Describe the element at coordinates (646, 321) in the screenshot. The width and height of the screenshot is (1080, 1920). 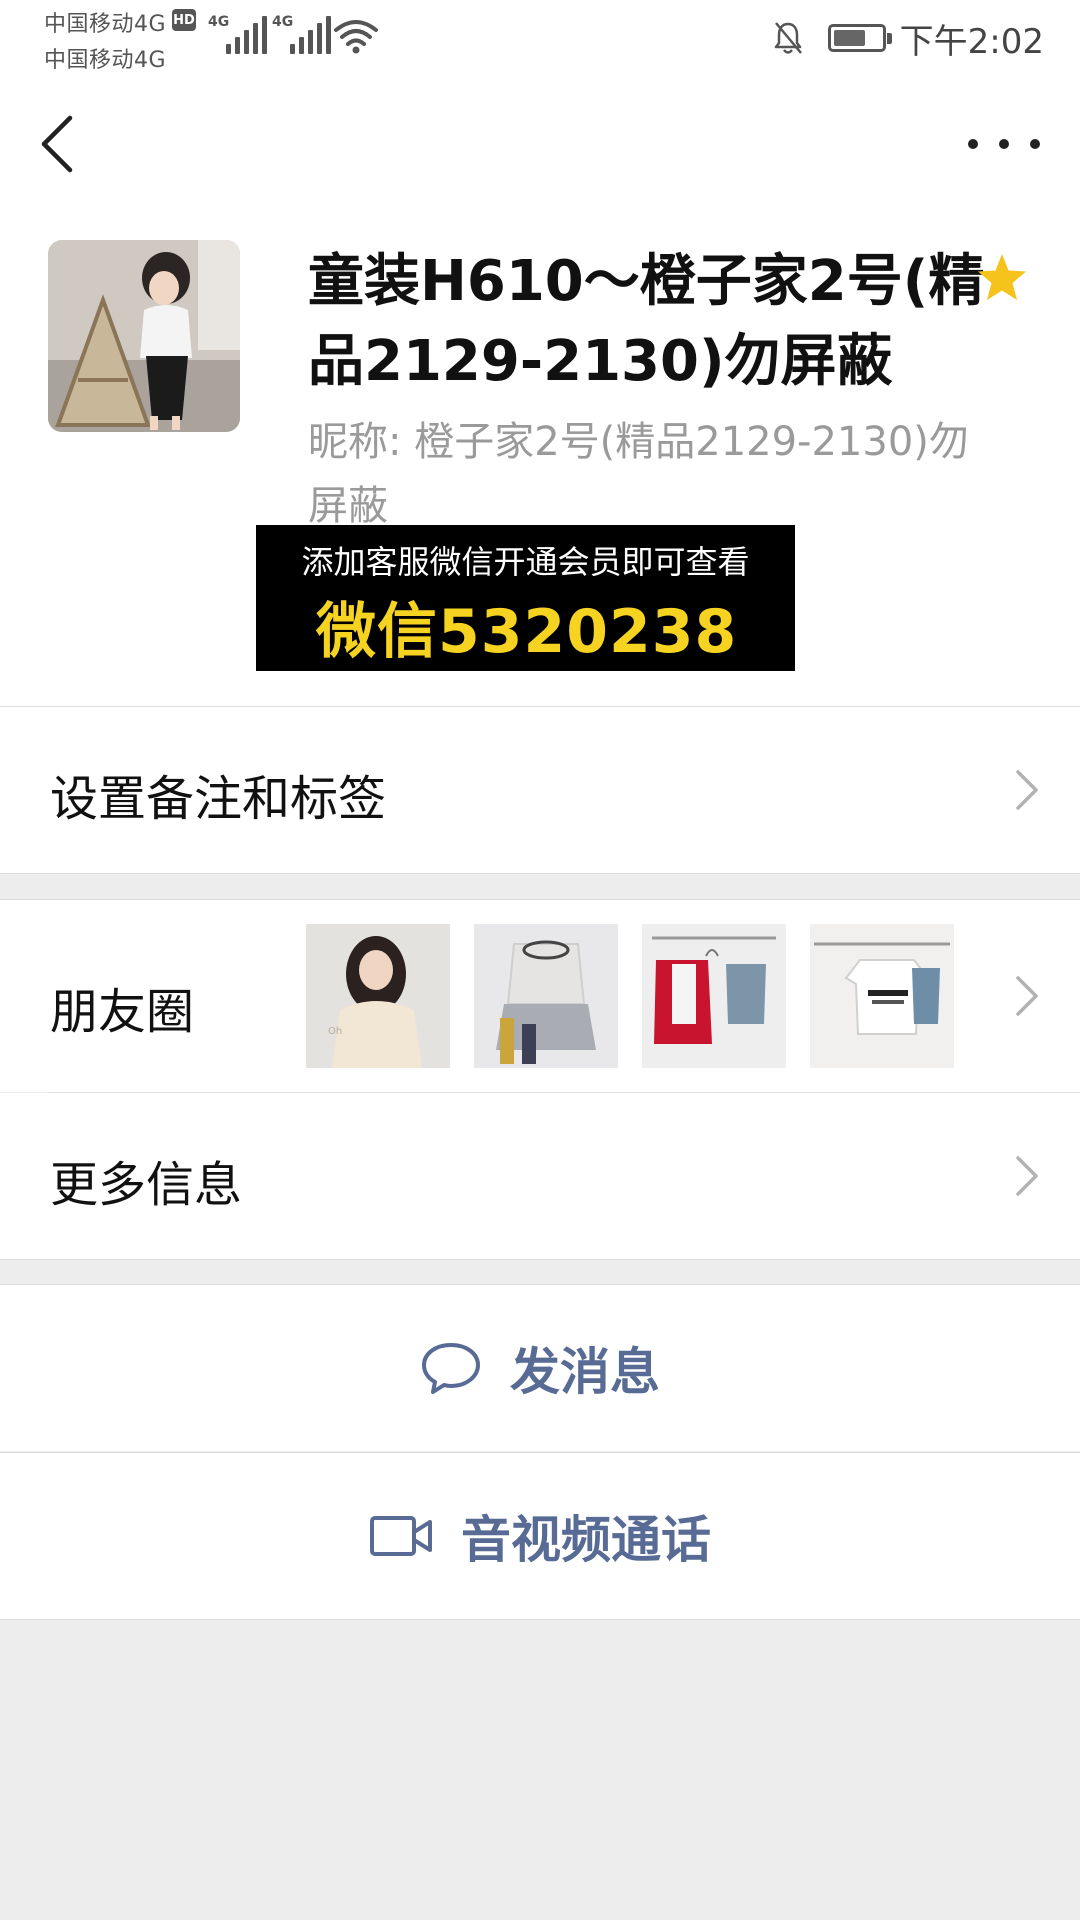
I see `contact-display-name: 童装H610～橙子家2号(精品2129-2130)勿屏蔽` at that location.